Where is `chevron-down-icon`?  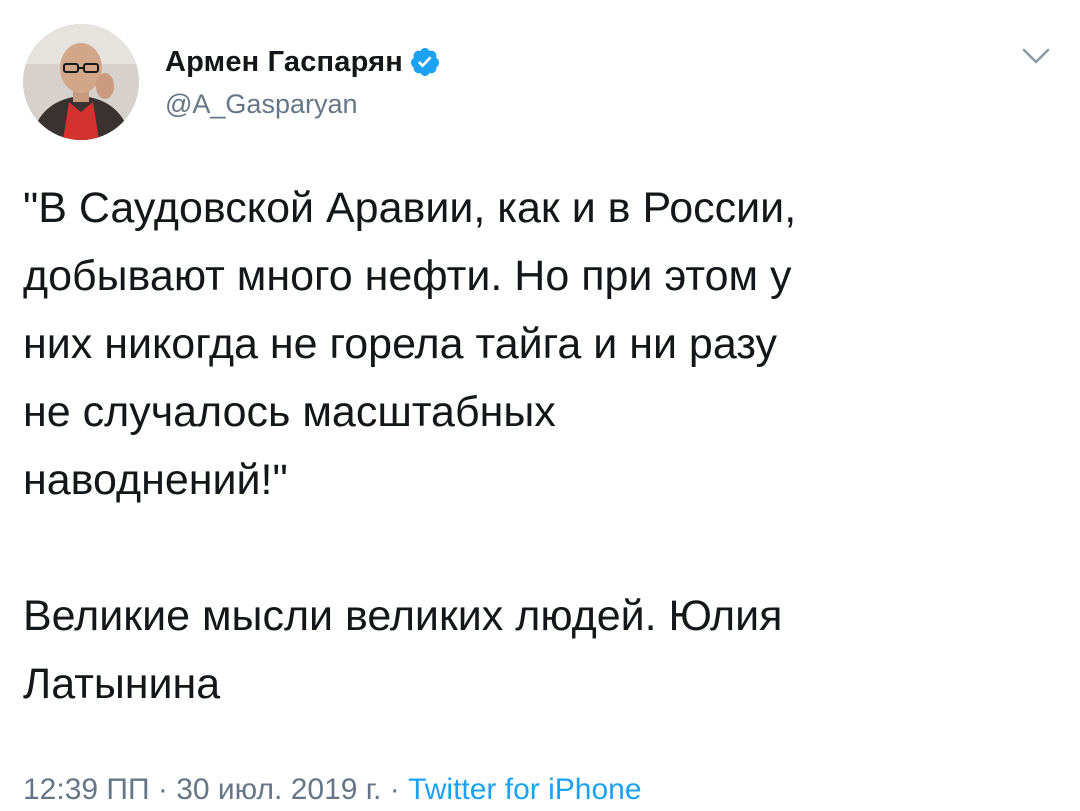
chevron-down-icon is located at coordinates (1036, 56).